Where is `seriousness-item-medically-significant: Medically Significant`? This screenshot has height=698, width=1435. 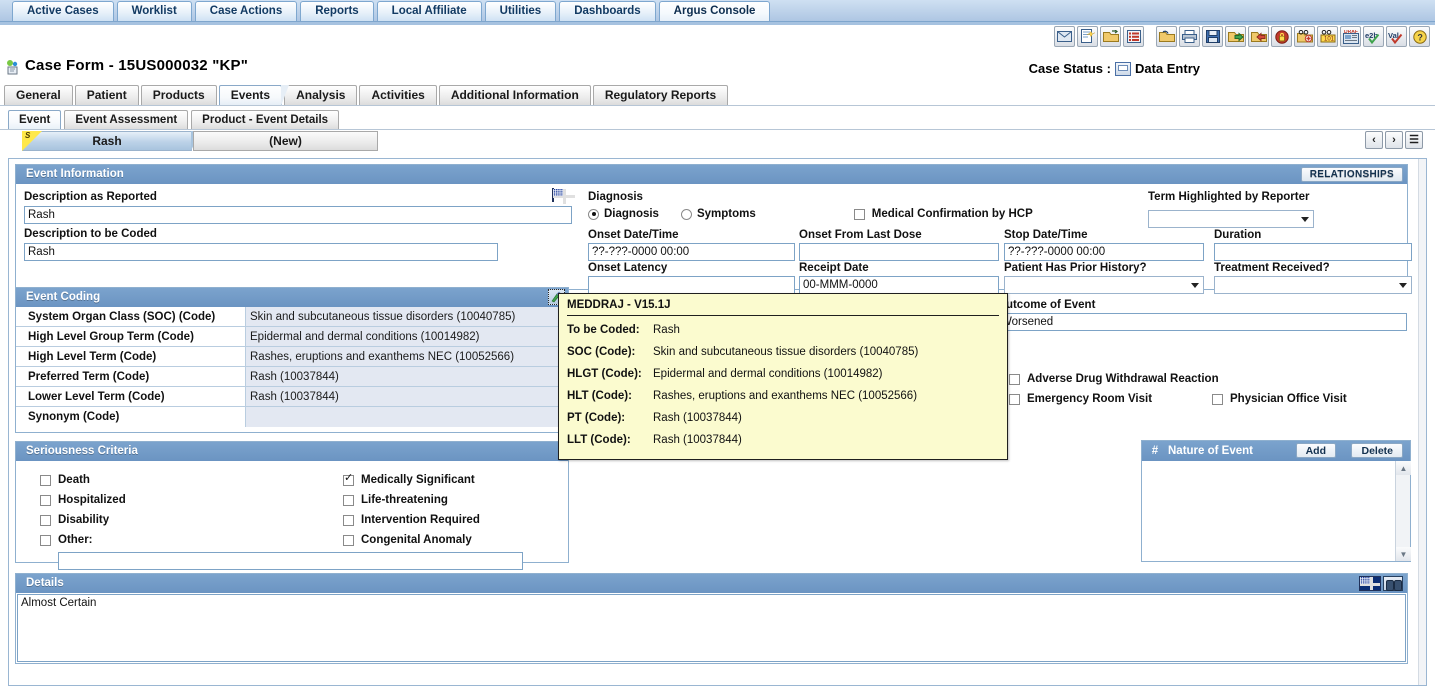
seriousness-item-medically-significant: Medically Significant is located at coordinates (411, 480).